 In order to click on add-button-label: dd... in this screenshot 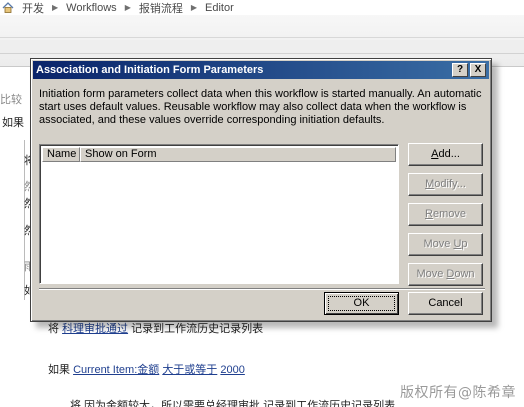, I will do `click(449, 154)`.